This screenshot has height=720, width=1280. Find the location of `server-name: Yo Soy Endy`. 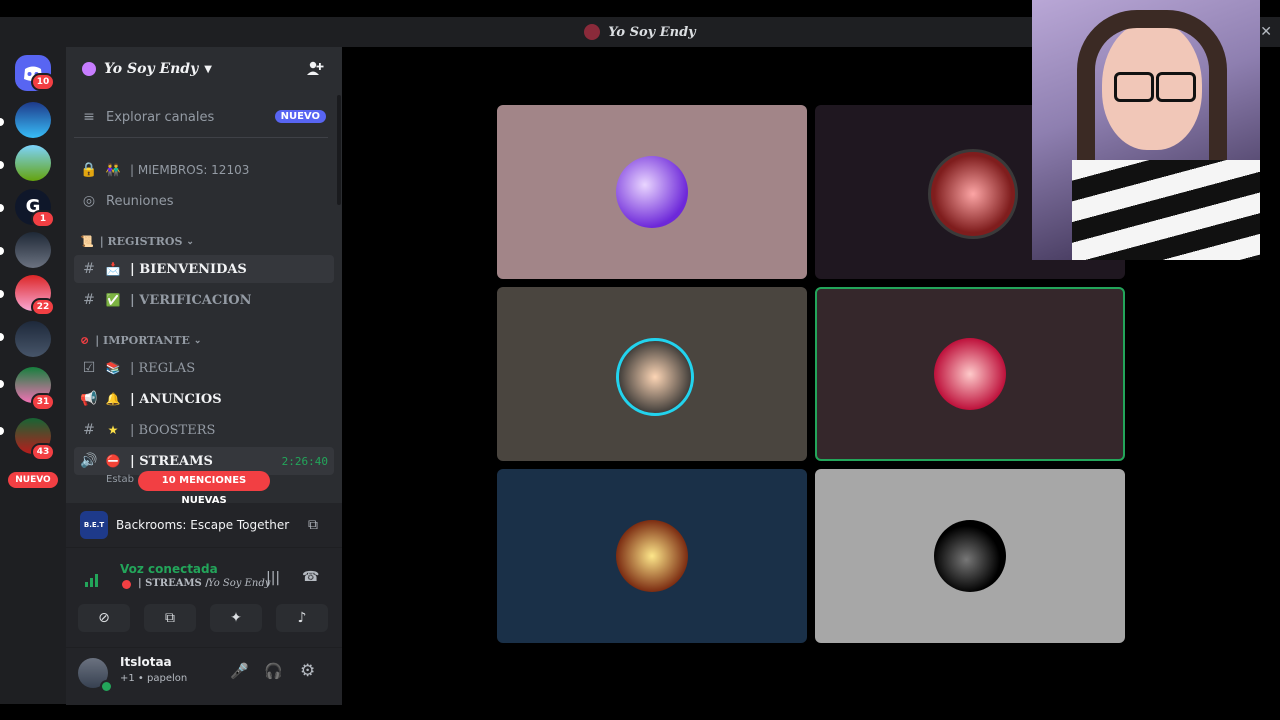

server-name: Yo Soy Endy is located at coordinates (151, 69).